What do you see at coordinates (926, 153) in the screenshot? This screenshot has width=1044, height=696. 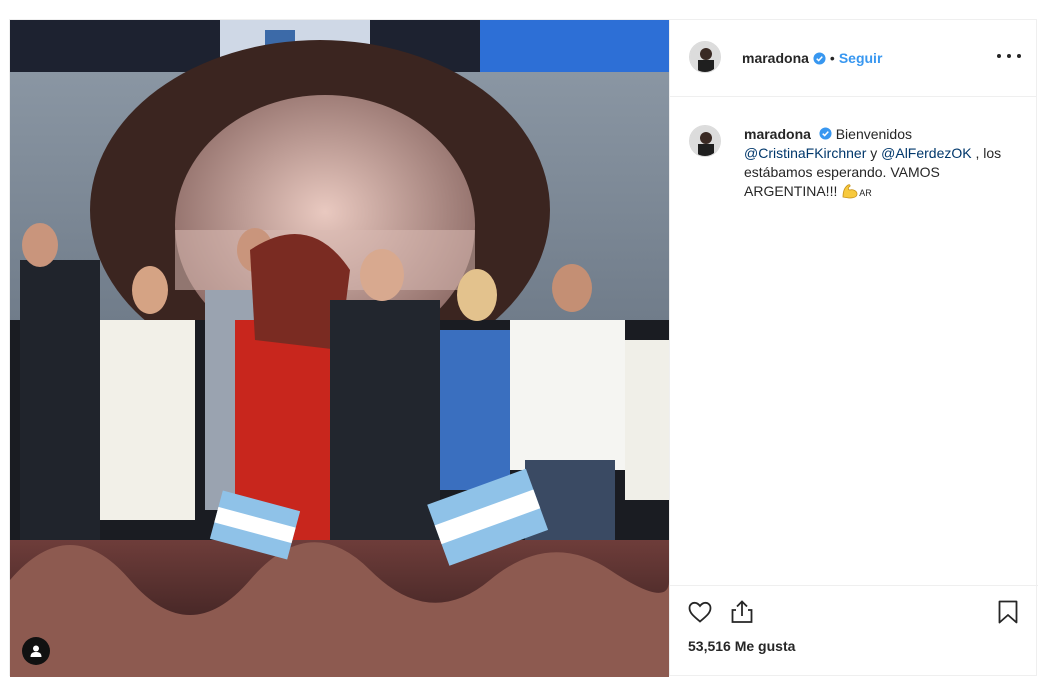 I see `mention-link-alferdez: @AlFerdezOK` at bounding box center [926, 153].